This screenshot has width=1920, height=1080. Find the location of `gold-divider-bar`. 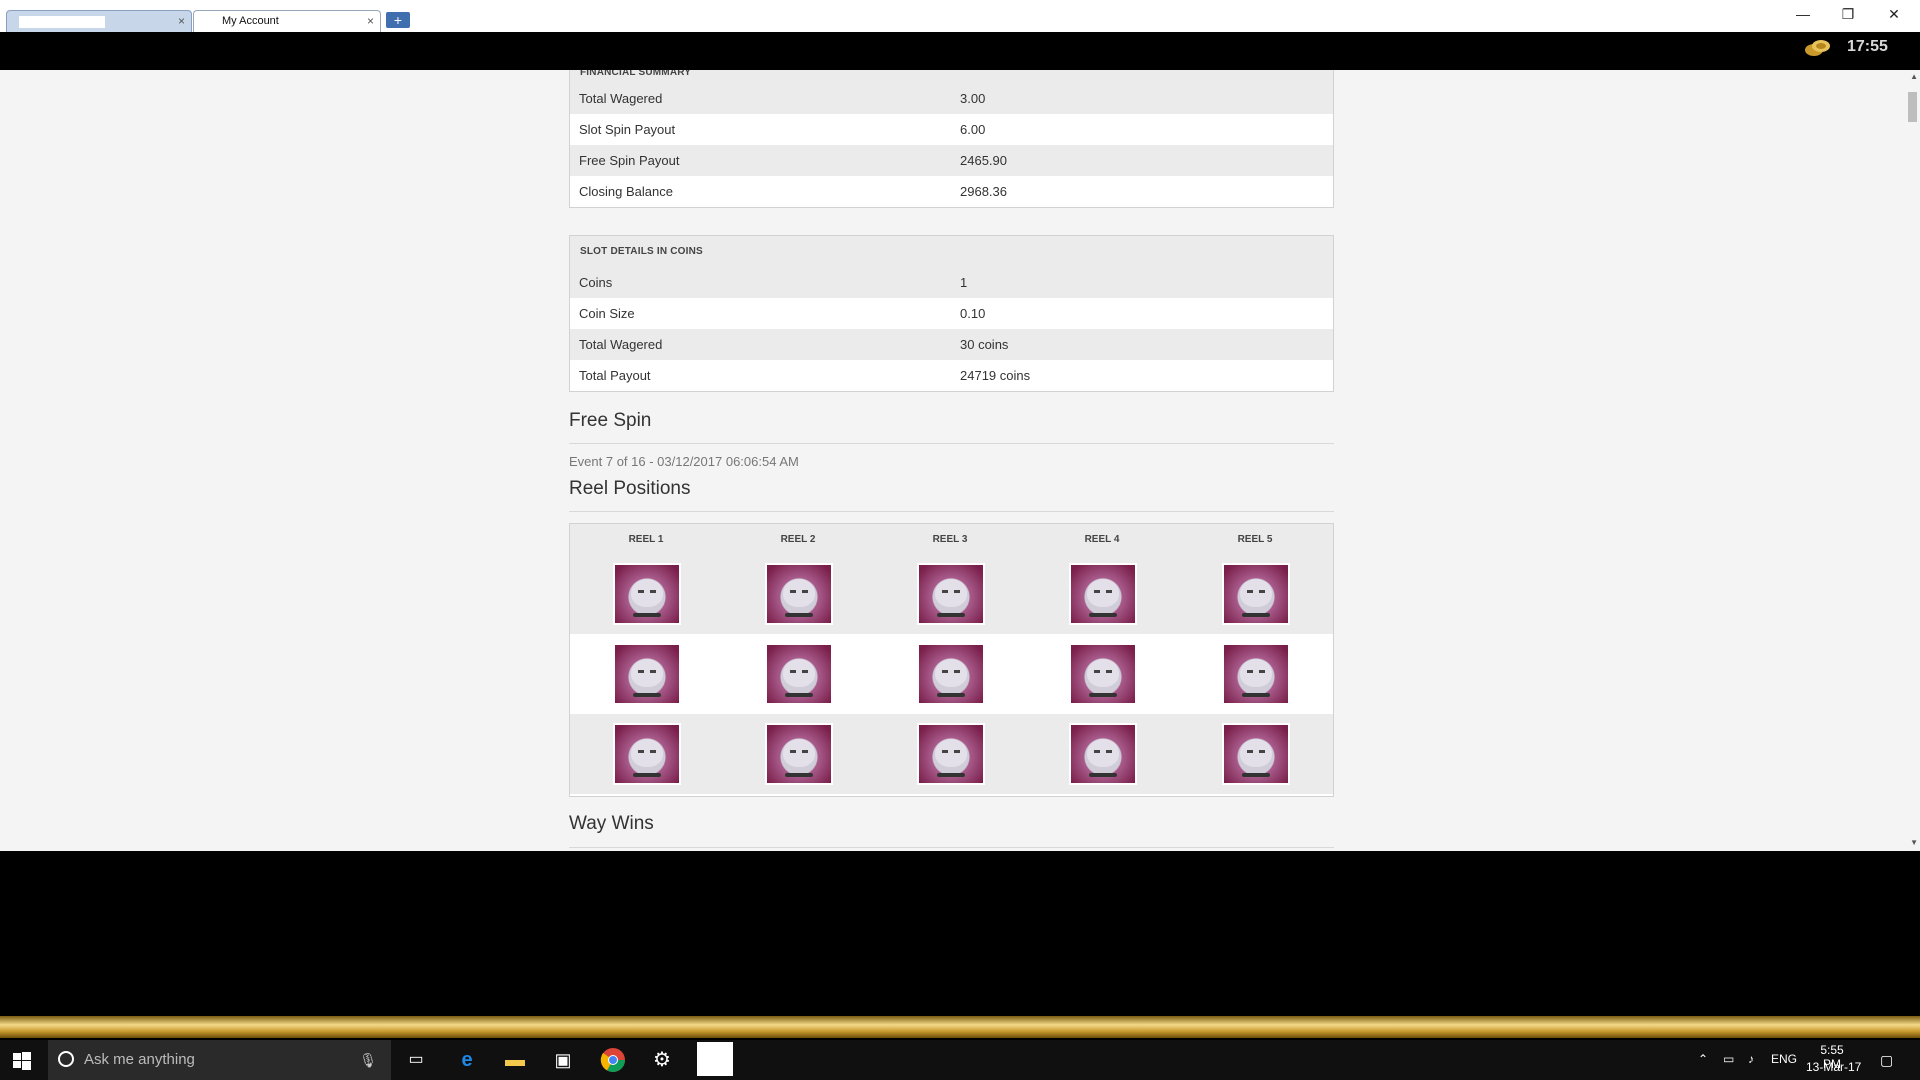

gold-divider-bar is located at coordinates (960, 1027).